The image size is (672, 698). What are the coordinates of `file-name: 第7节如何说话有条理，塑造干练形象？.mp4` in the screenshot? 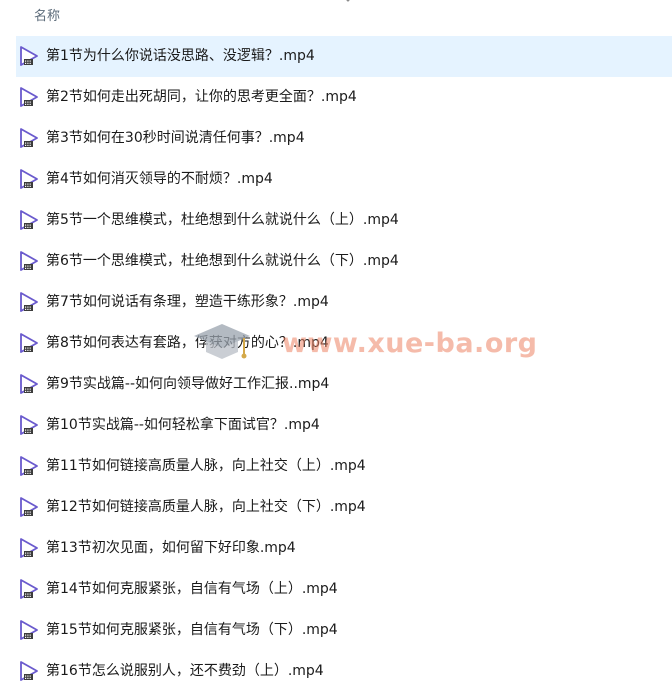 It's located at (187, 302).